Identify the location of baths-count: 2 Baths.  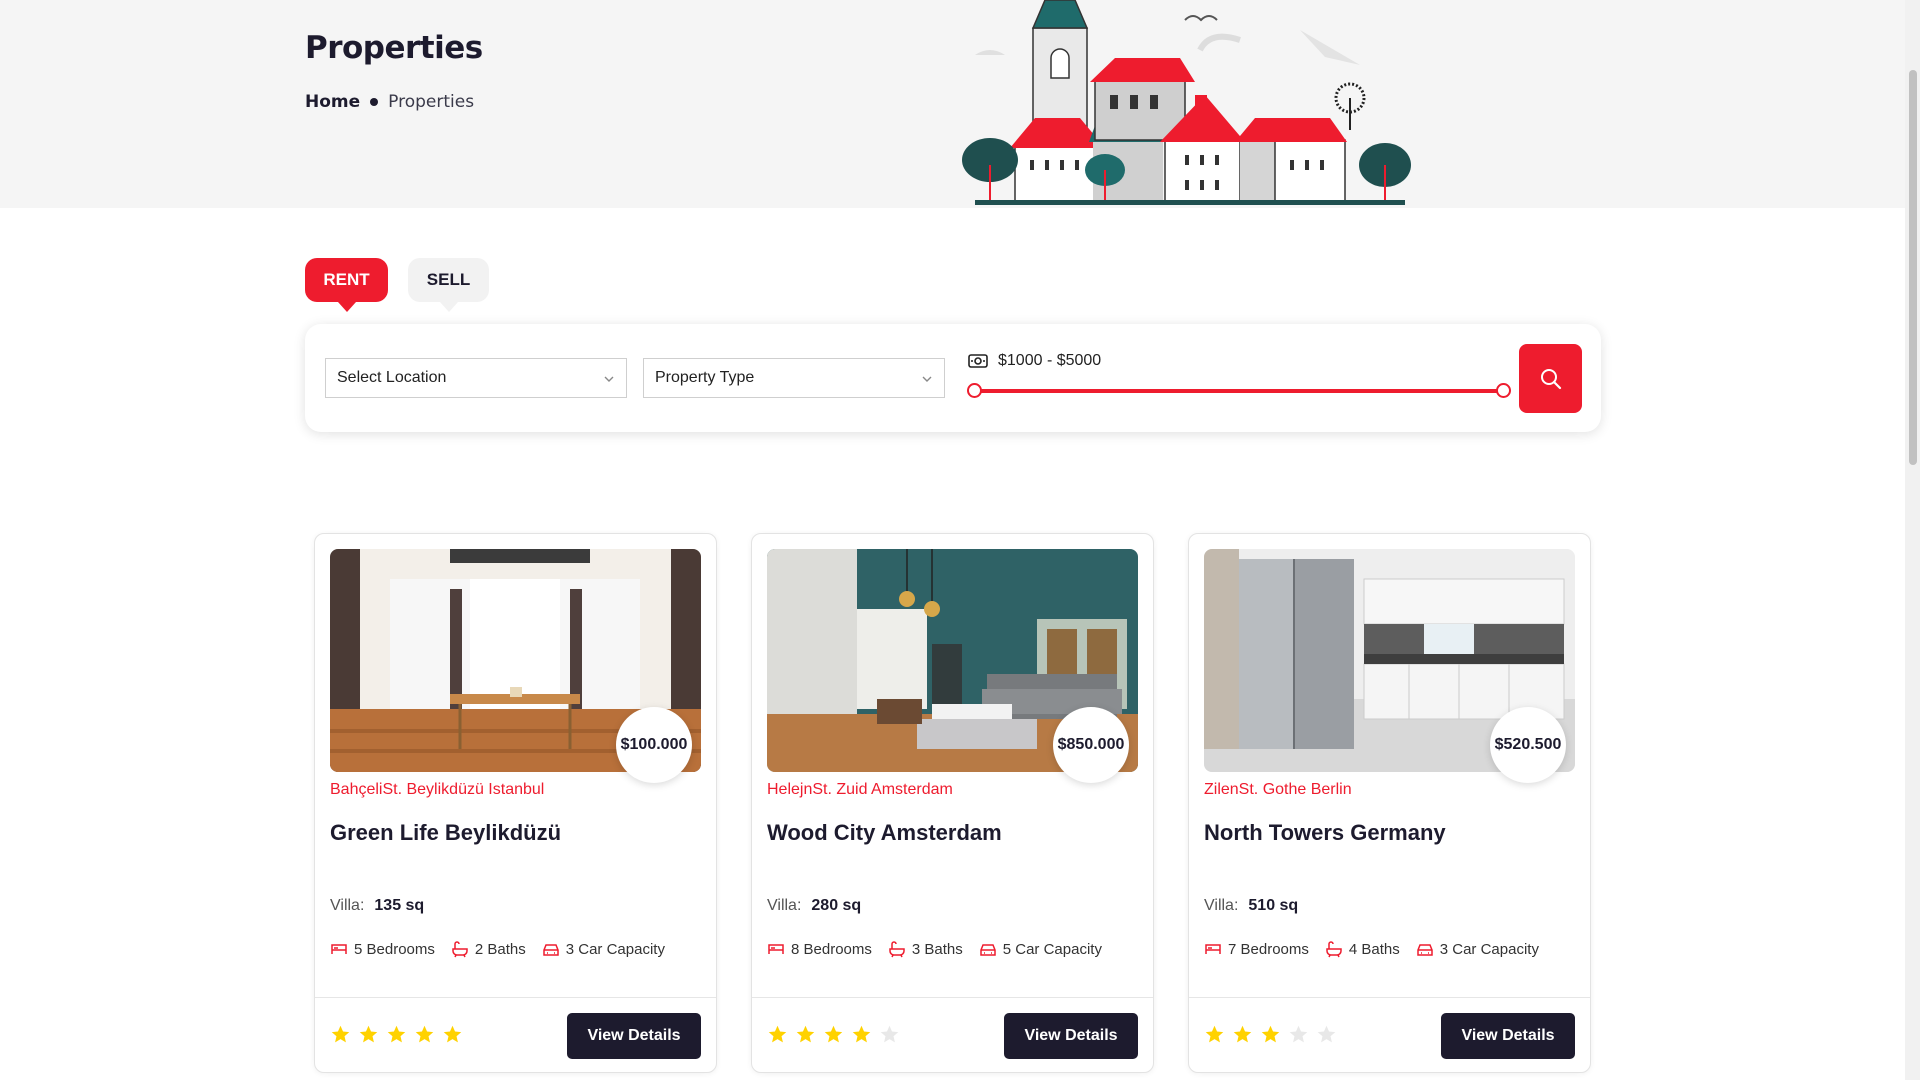
(500, 949).